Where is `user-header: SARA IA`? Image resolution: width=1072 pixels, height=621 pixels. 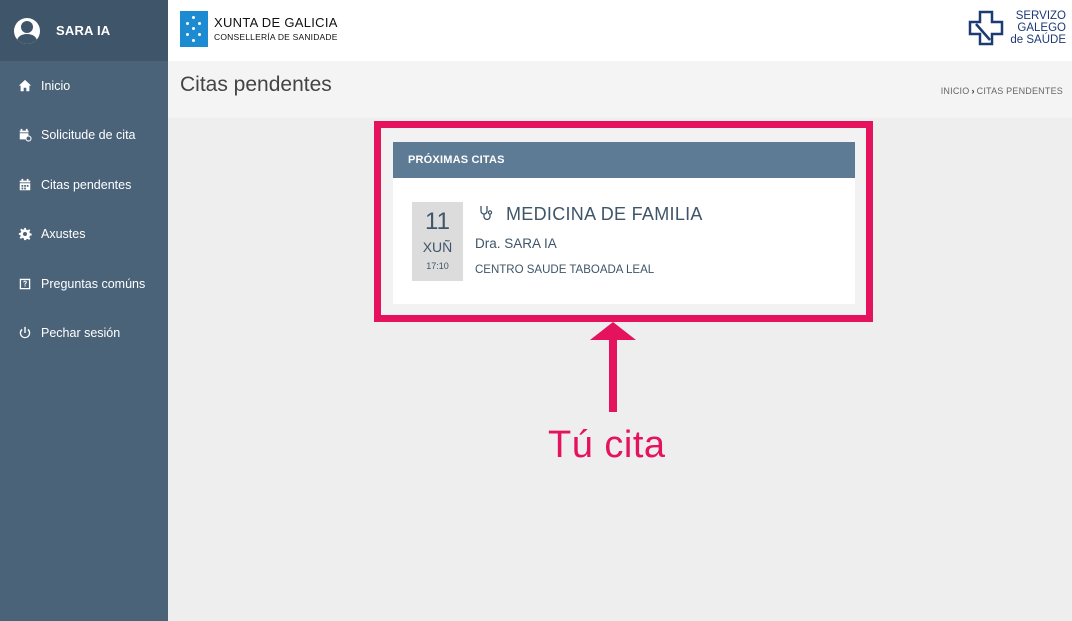
user-header: SARA IA is located at coordinates (84, 30).